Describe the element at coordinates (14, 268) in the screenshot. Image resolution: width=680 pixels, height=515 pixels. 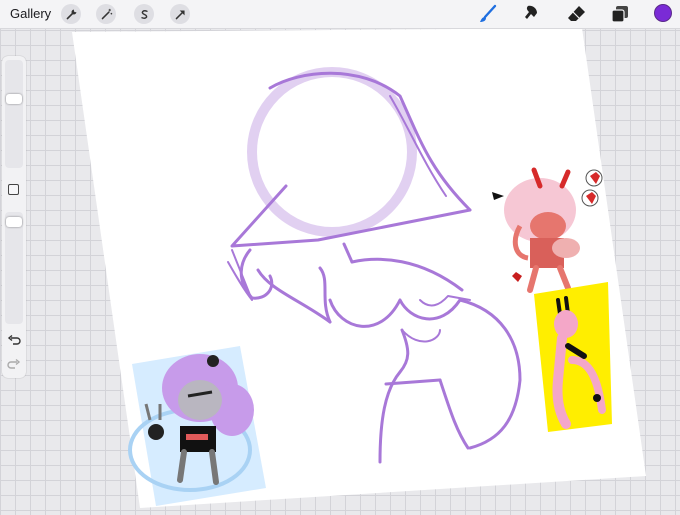
I see `opacity-slider` at that location.